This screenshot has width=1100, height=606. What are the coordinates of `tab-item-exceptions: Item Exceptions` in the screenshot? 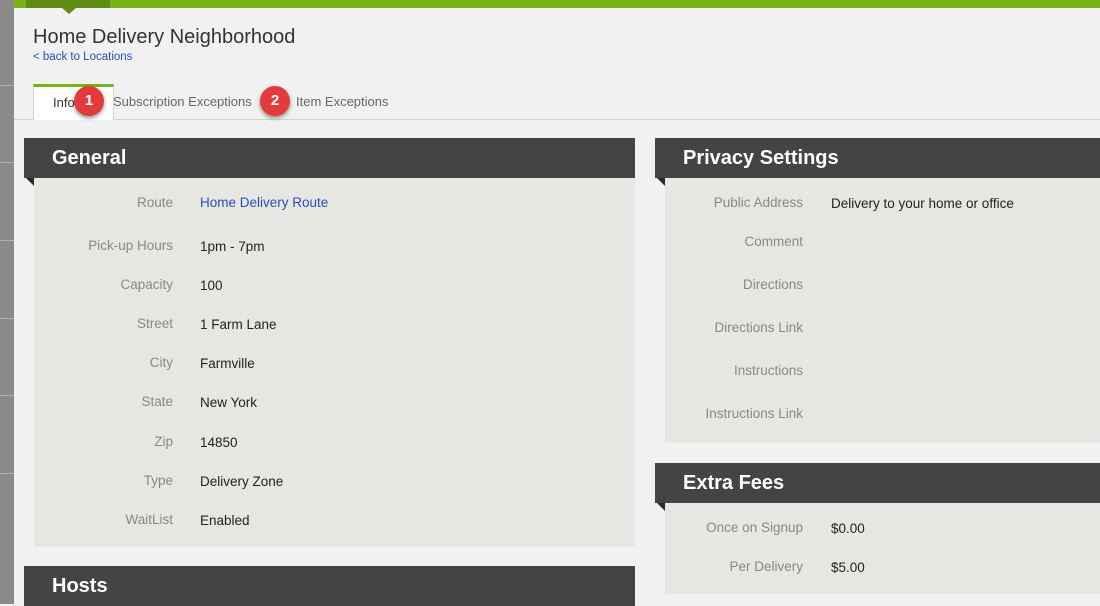 It's located at (342, 101).